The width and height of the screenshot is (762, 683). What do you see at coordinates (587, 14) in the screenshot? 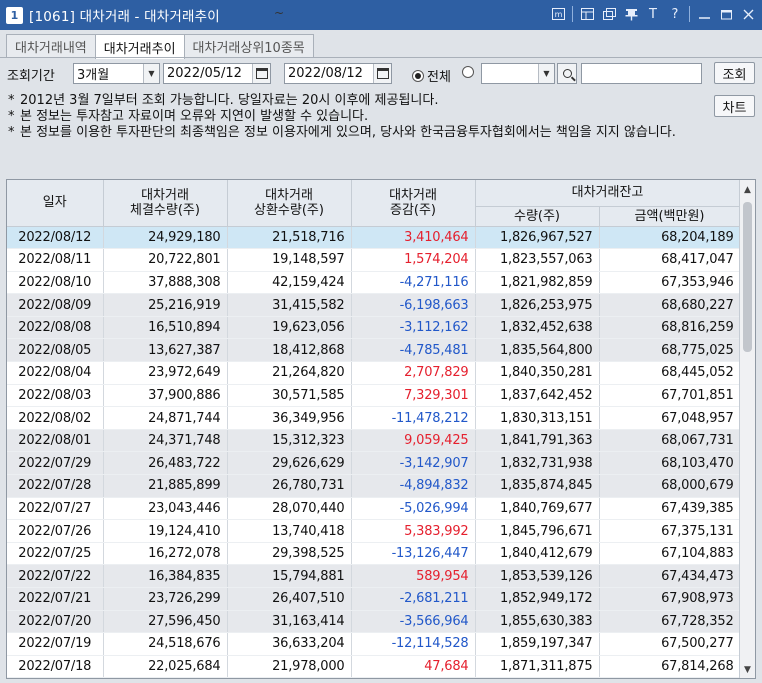
I see `layout-icon` at bounding box center [587, 14].